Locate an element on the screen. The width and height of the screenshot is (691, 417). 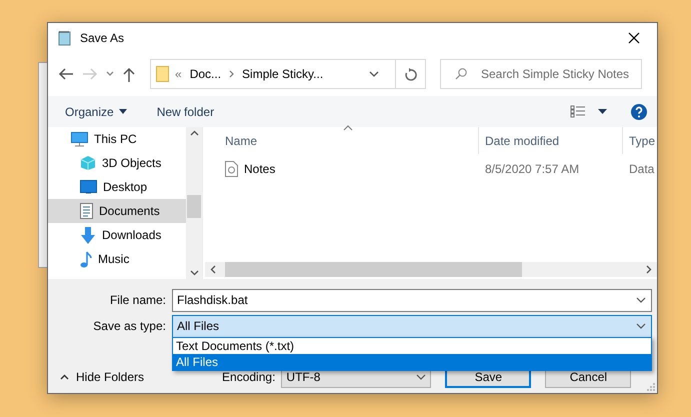
field-label: Save as type: is located at coordinates (129, 326).